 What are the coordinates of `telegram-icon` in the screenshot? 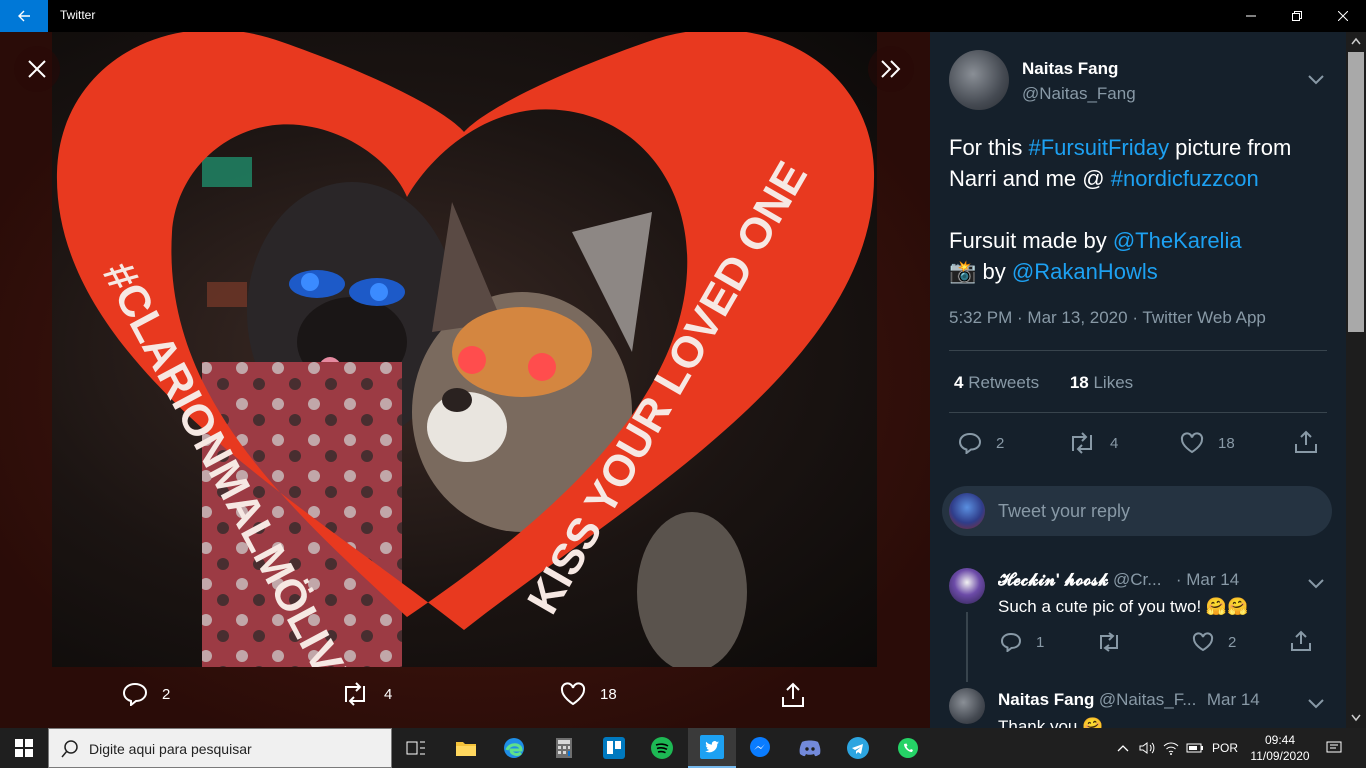 It's located at (858, 748).